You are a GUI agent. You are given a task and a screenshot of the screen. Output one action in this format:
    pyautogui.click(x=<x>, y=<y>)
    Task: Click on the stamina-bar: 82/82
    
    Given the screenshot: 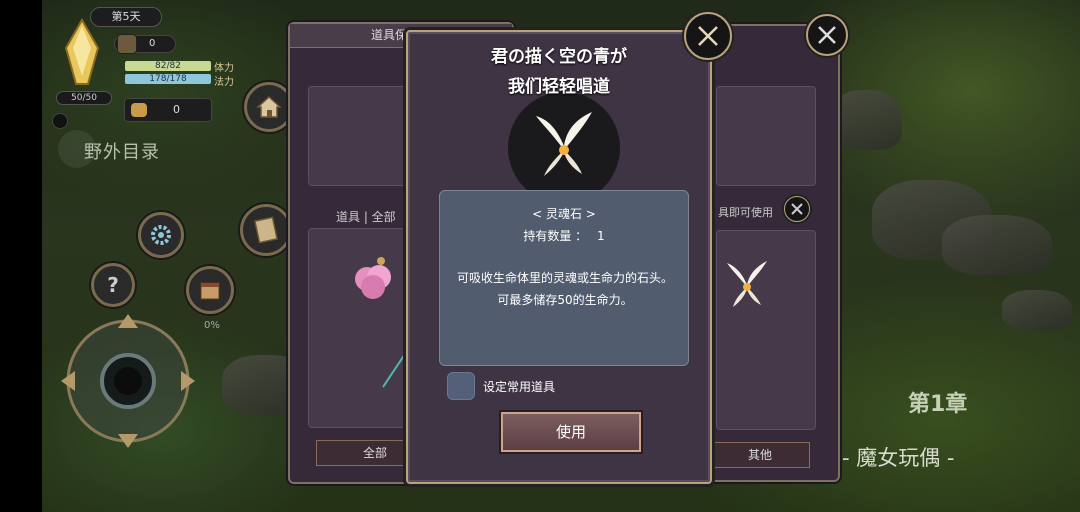 What is the action you would take?
    pyautogui.click(x=168, y=66)
    